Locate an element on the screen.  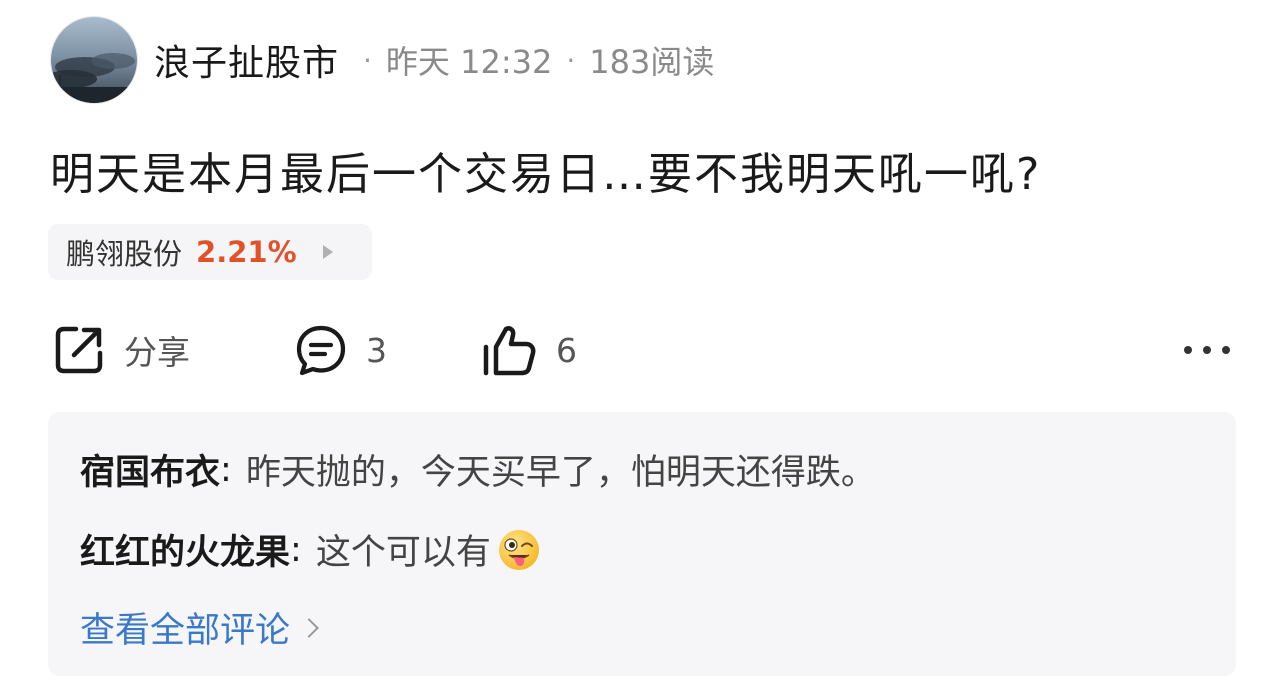
like-count: 6 is located at coordinates (566, 350).